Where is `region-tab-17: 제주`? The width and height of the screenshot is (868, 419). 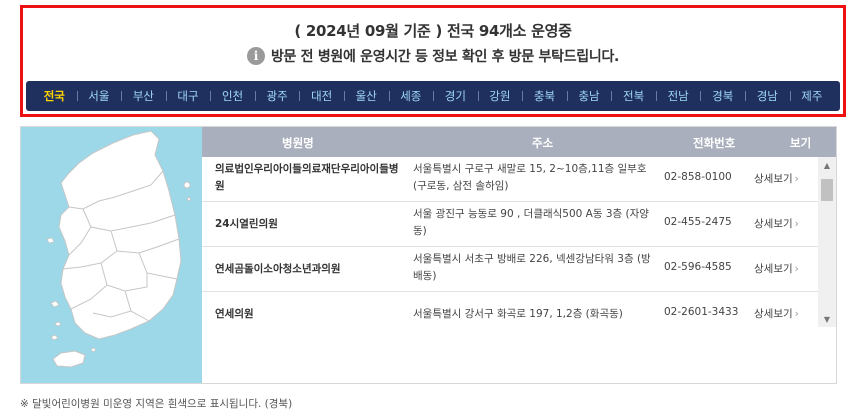
region-tab-17: 제주 is located at coordinates (812, 96).